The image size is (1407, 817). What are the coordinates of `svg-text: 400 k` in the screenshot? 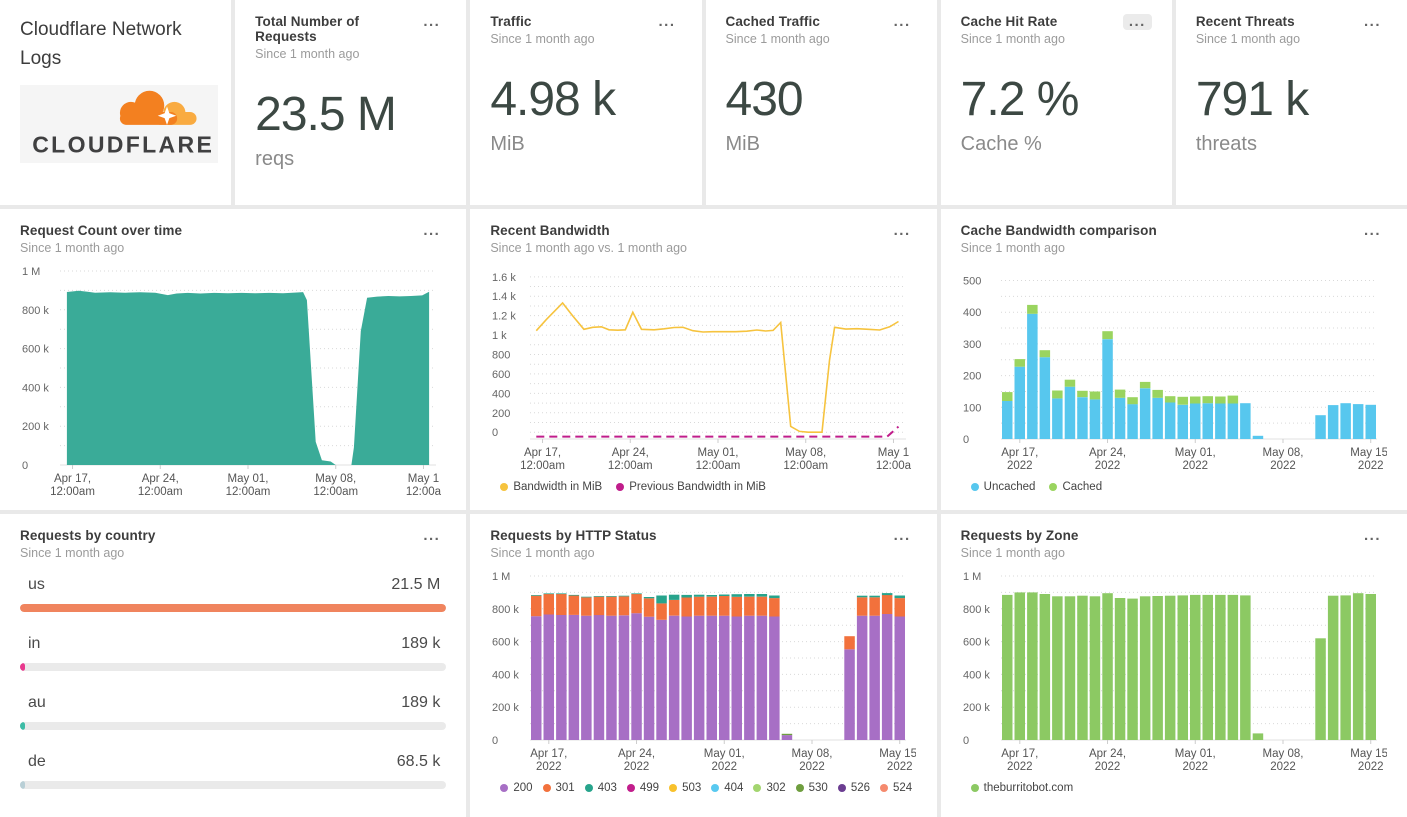 It's located at (35, 388).